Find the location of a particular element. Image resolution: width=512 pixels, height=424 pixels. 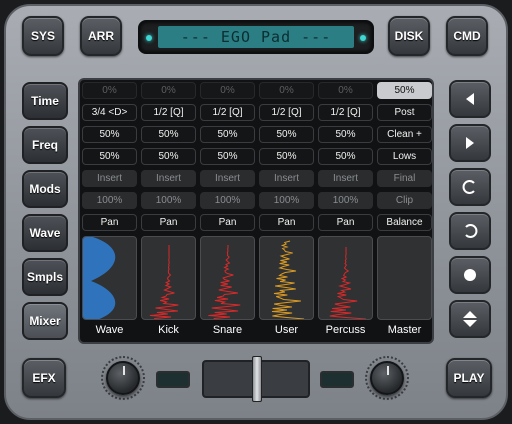

crossfader is located at coordinates (256, 379).